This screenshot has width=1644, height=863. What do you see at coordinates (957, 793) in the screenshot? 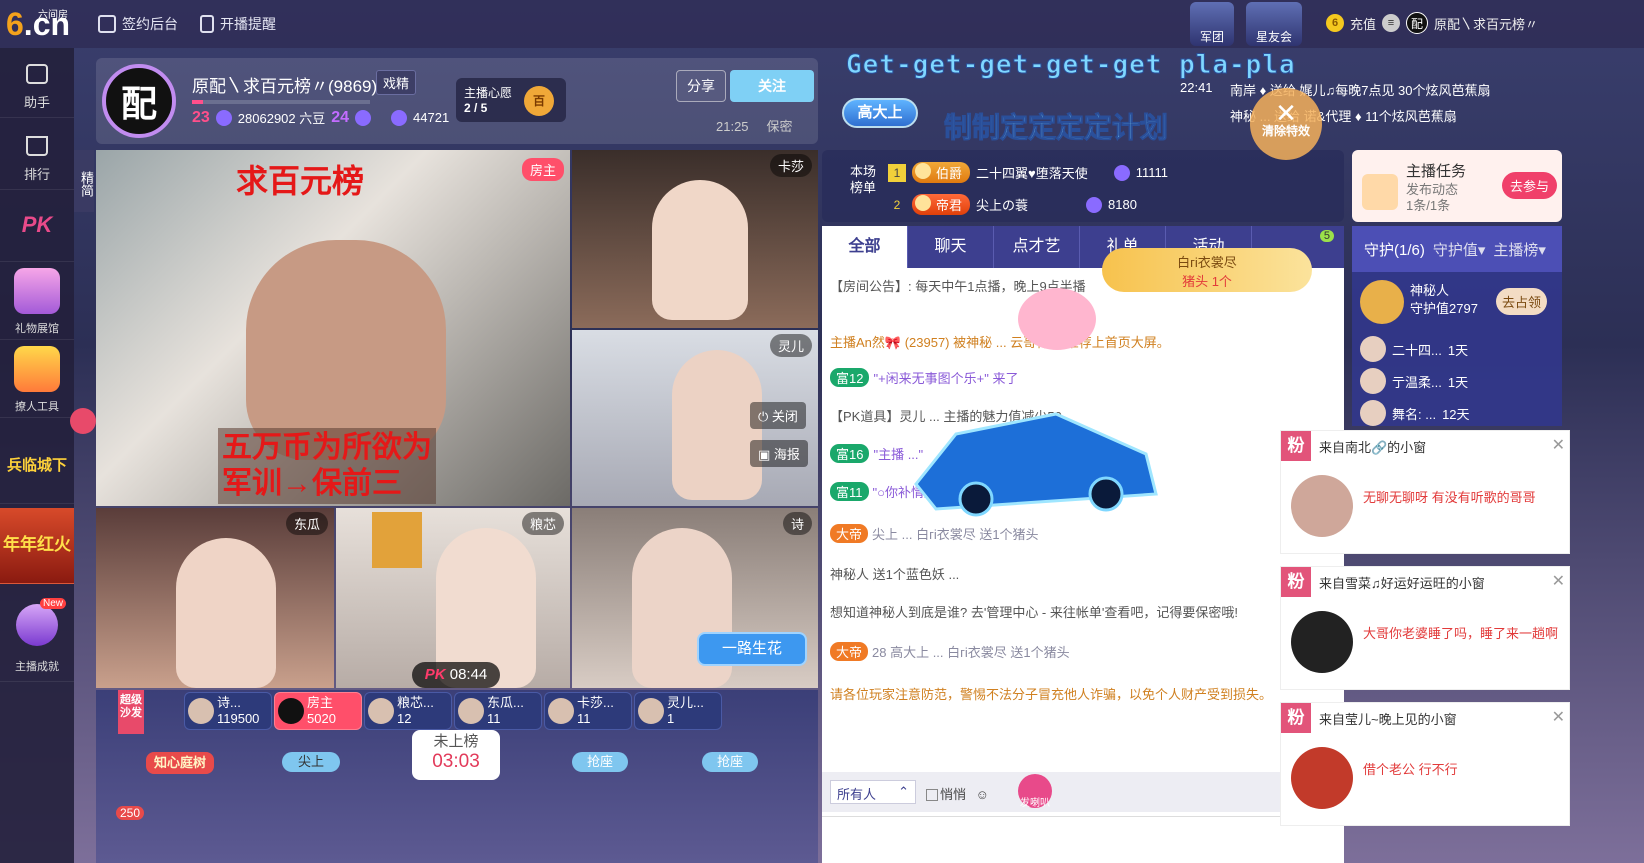
I see `whisper-checkbox: 悄悄 ☺` at bounding box center [957, 793].